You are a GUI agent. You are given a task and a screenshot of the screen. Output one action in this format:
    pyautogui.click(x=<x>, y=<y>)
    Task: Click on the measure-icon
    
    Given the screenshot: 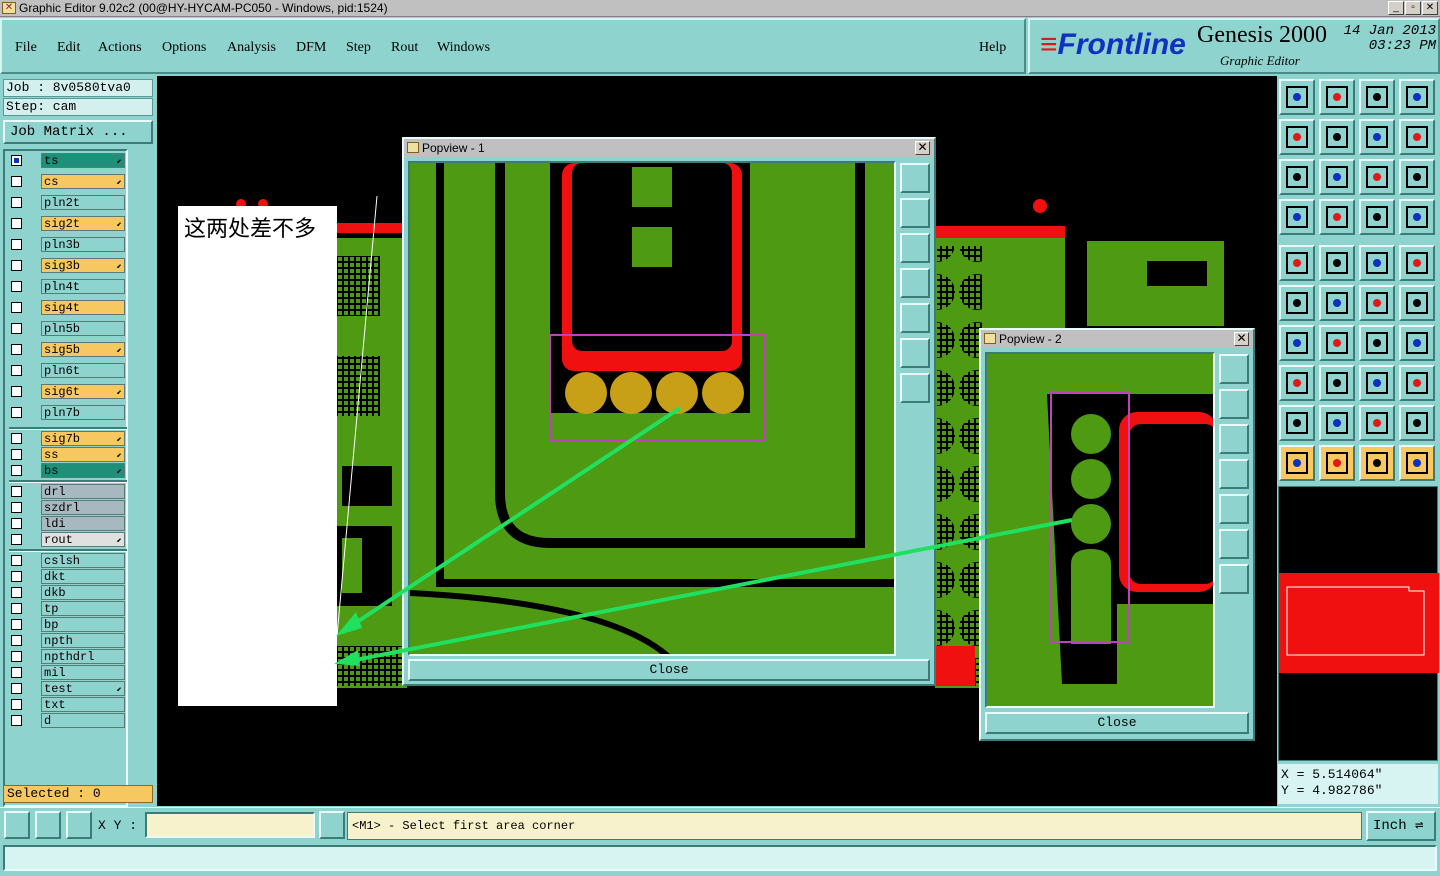 What is the action you would take?
    pyautogui.click(x=48, y=825)
    